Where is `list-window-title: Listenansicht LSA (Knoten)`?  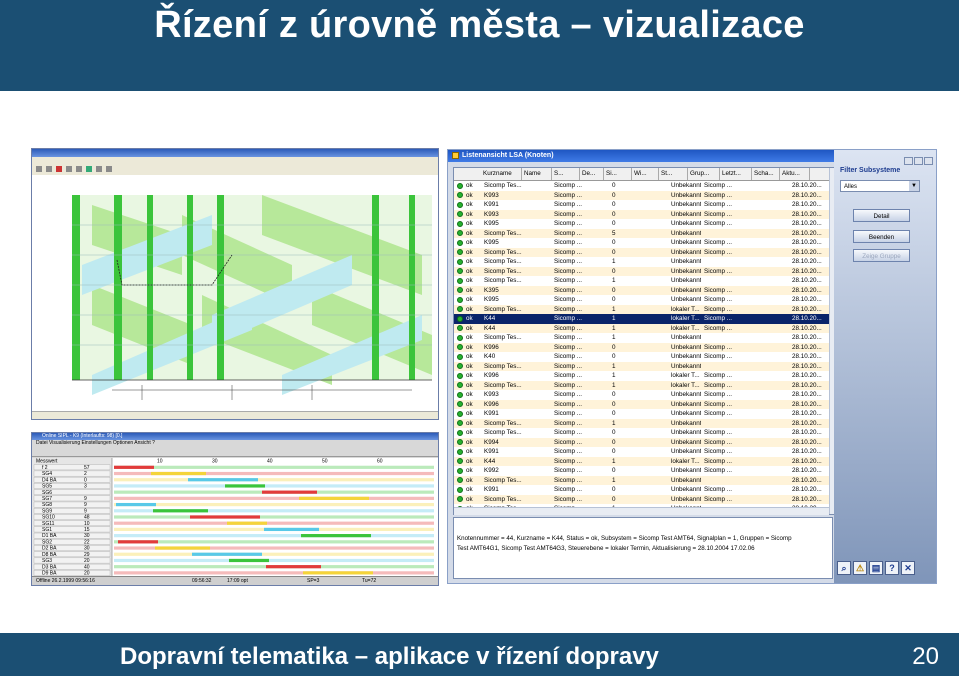 list-window-title: Listenansicht LSA (Knoten) is located at coordinates (508, 155).